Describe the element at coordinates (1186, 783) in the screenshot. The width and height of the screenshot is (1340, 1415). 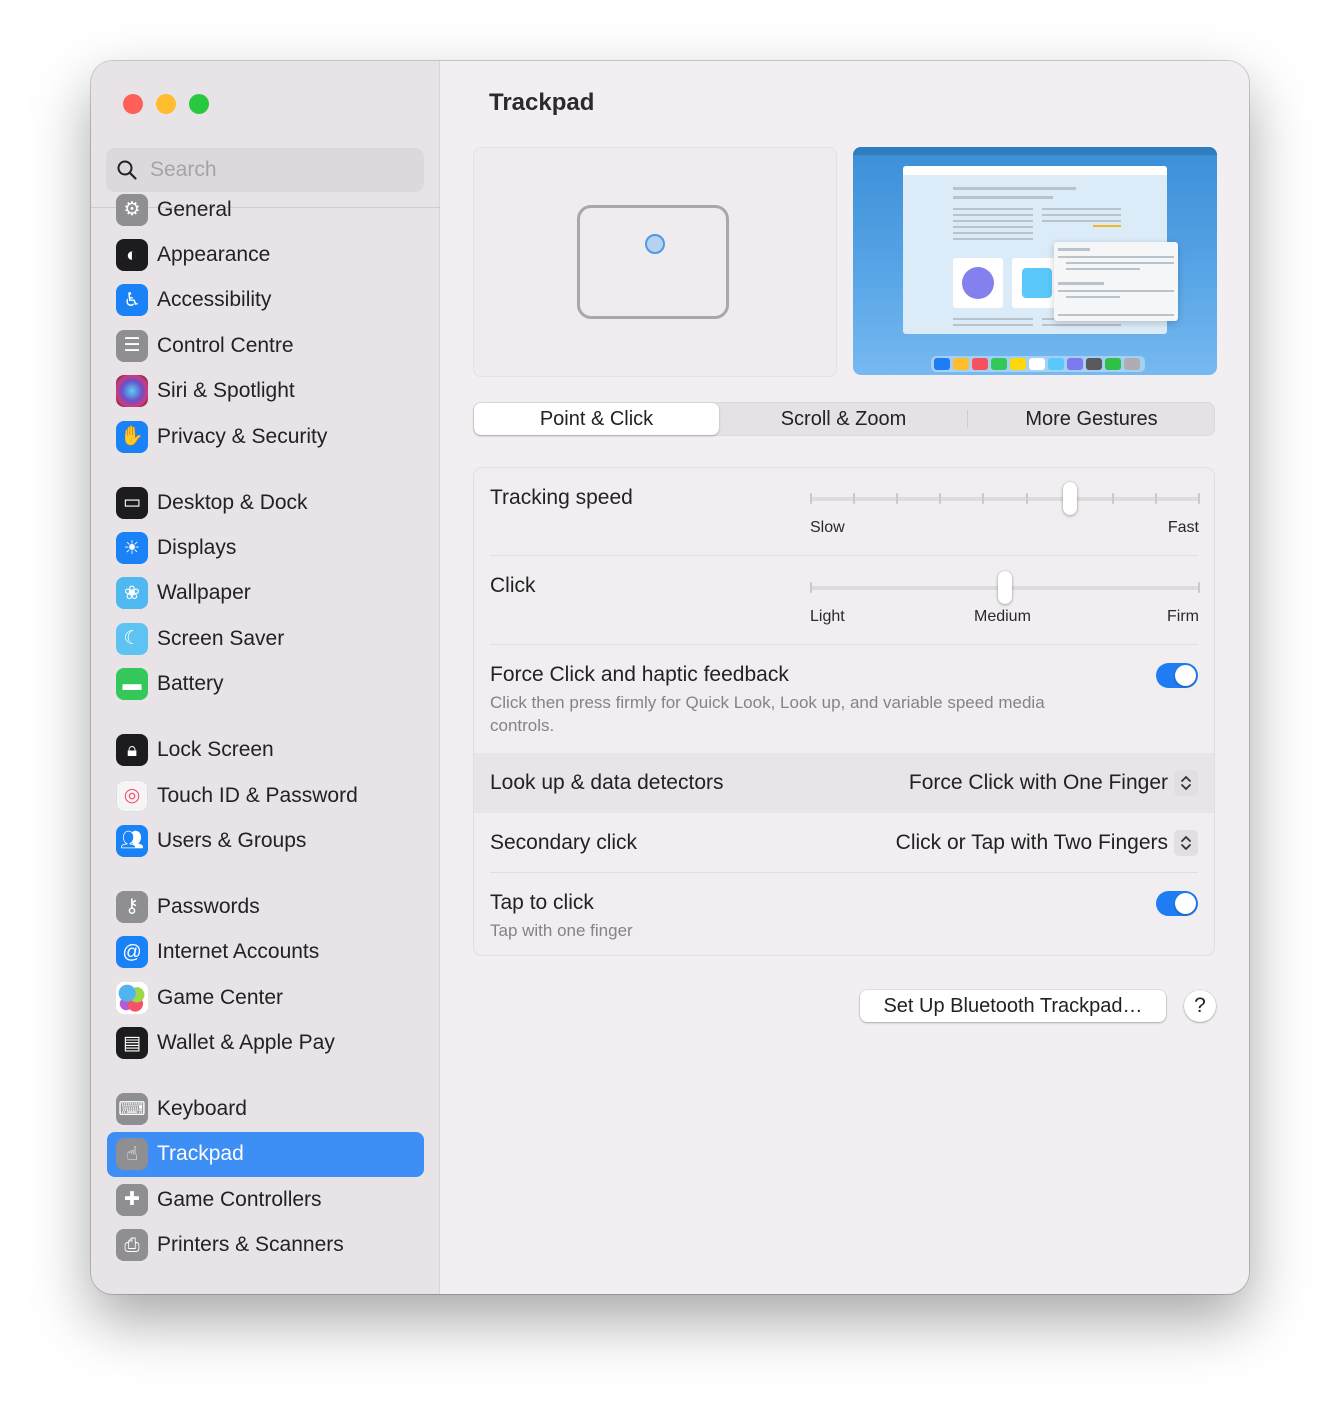
I see `chevron-up-down-icon` at that location.